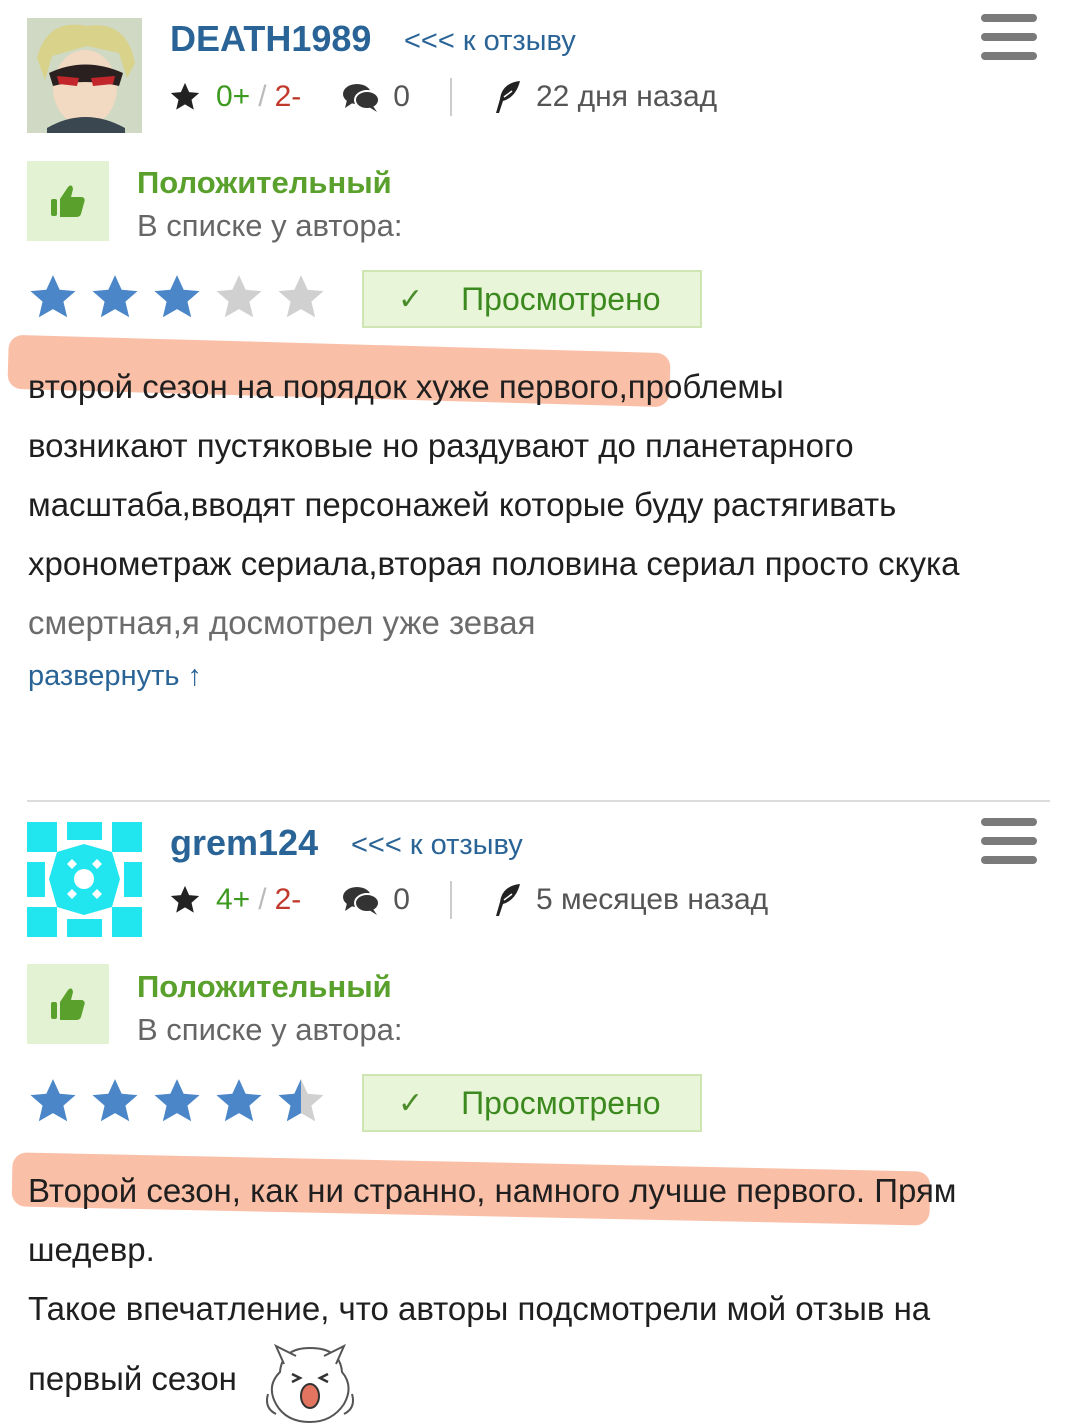  Describe the element at coordinates (442, 97) in the screenshot. I see `review-meta: 0+ / 2- 0 22 дня назад` at that location.